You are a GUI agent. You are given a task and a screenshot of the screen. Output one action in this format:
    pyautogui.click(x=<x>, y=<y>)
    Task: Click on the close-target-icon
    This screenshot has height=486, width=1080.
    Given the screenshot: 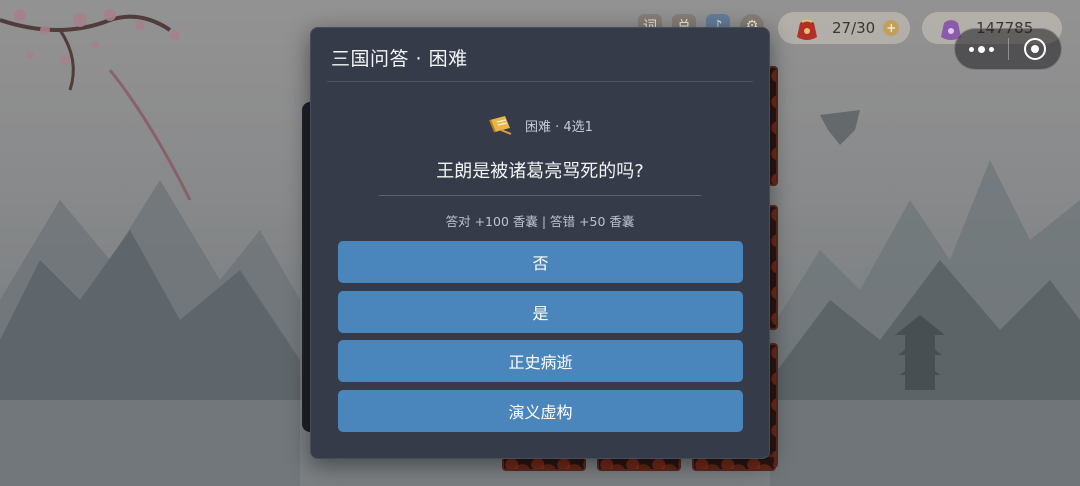 What is the action you would take?
    pyautogui.click(x=1035, y=49)
    